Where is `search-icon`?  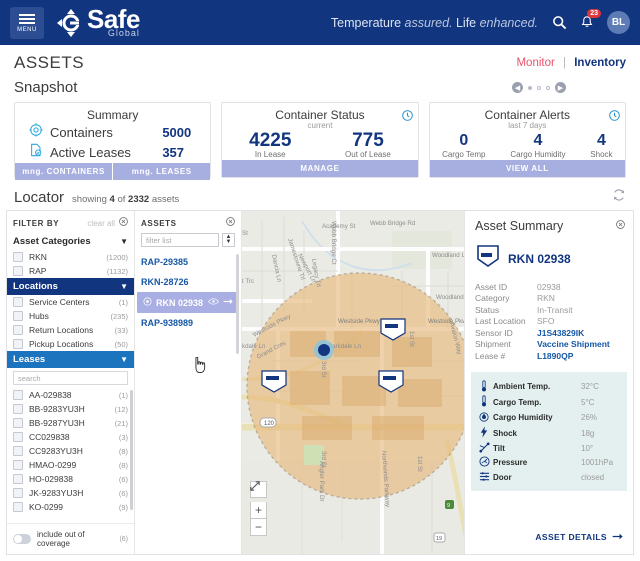 search-icon is located at coordinates (559, 22).